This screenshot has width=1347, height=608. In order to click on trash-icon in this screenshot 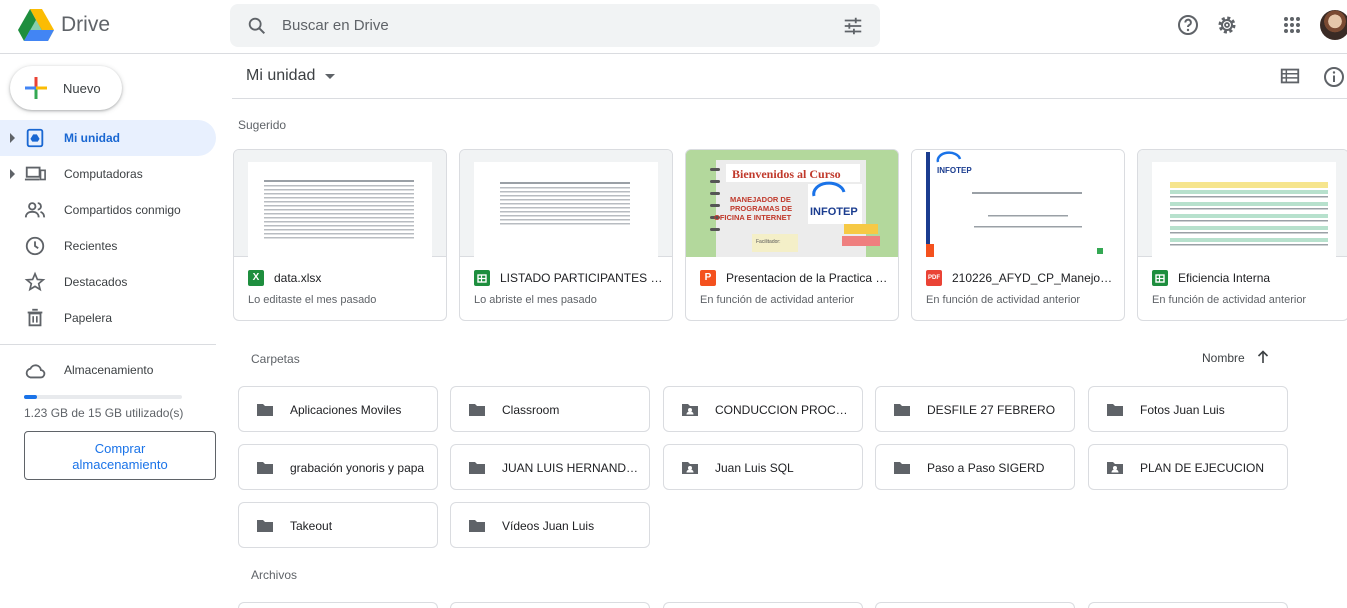, I will do `click(35, 317)`.